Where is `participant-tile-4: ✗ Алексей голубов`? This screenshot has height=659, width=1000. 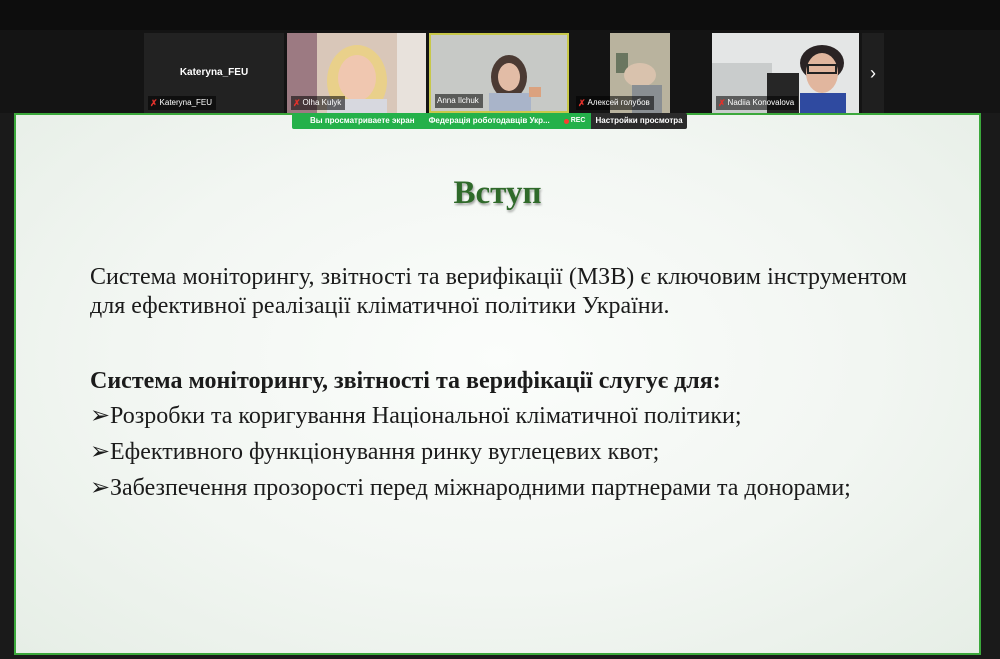 participant-tile-4: ✗ Алексей голубов is located at coordinates (621, 73).